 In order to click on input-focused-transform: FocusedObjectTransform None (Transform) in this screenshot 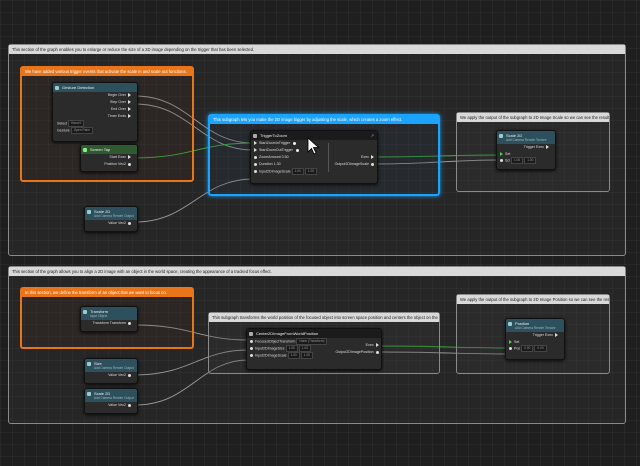, I will do `click(289, 341)`.